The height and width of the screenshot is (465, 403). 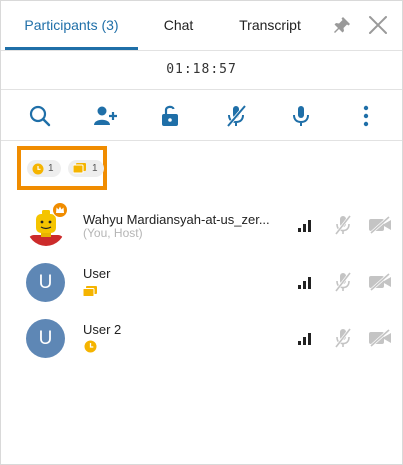 I want to click on meeting-timer: 01:18:57, so click(x=201, y=70).